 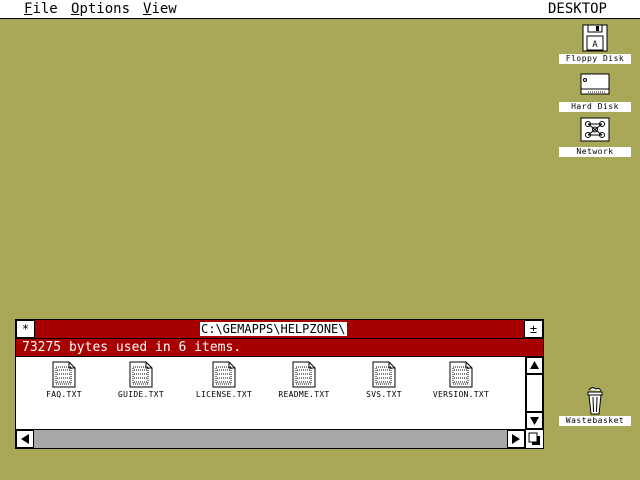 I want to click on scroll-left-button, so click(x=25, y=439).